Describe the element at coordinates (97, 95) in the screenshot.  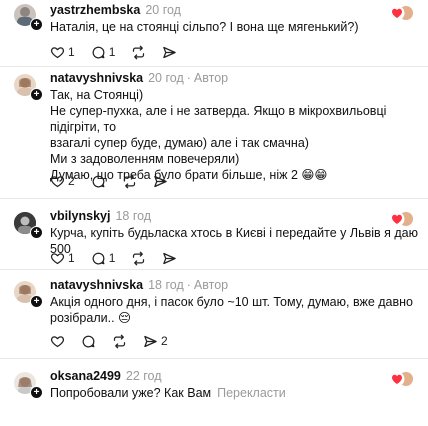
I see `comment-line: Так, на Стоянці)` at that location.